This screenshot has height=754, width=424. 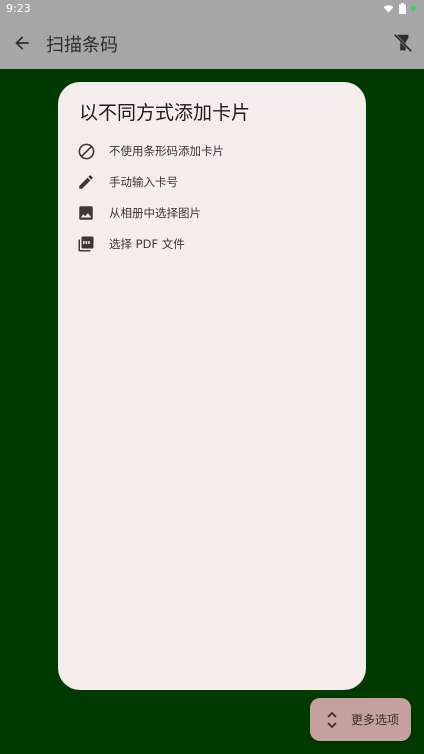 I want to click on option-no-barcode: 不使用条形码添加卡片, so click(x=211, y=151).